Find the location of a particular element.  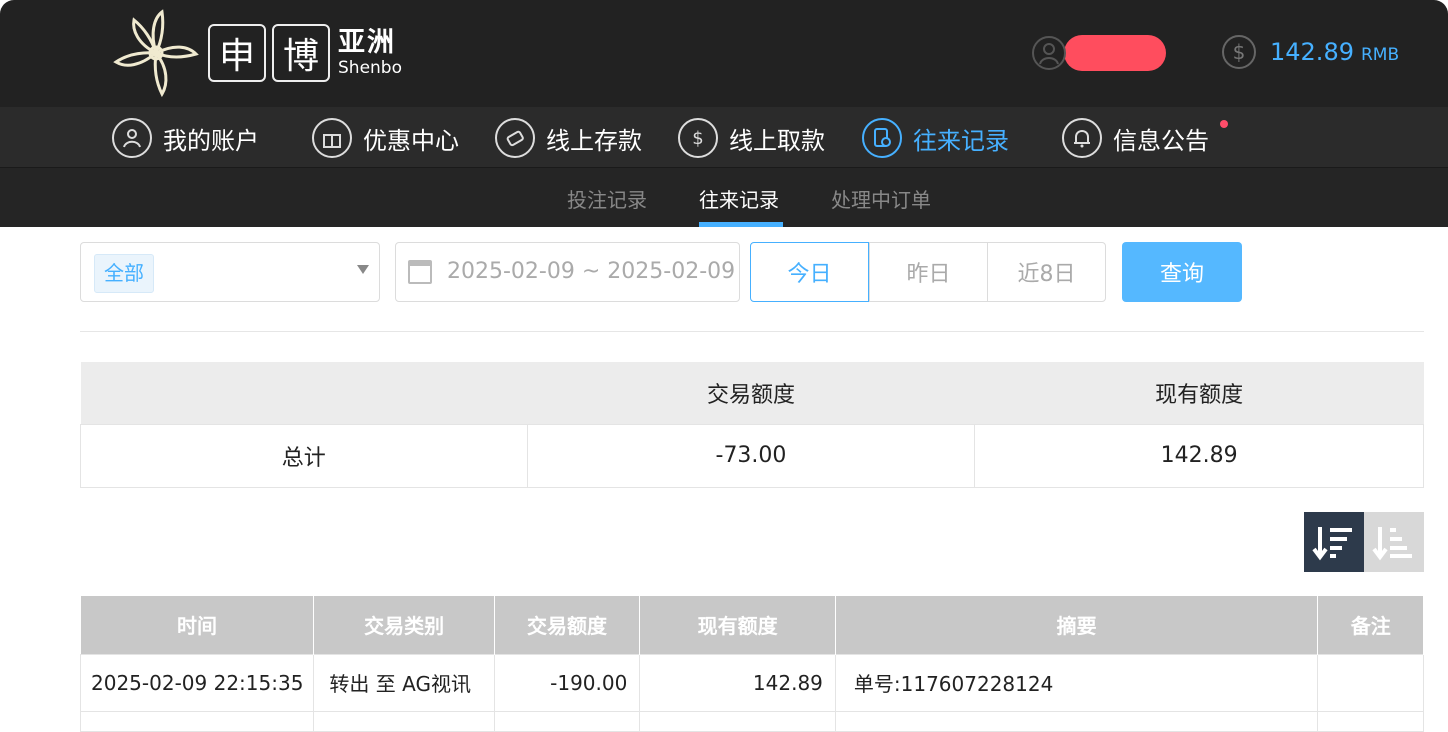

transaction-type-select: 全部 is located at coordinates (230, 272).